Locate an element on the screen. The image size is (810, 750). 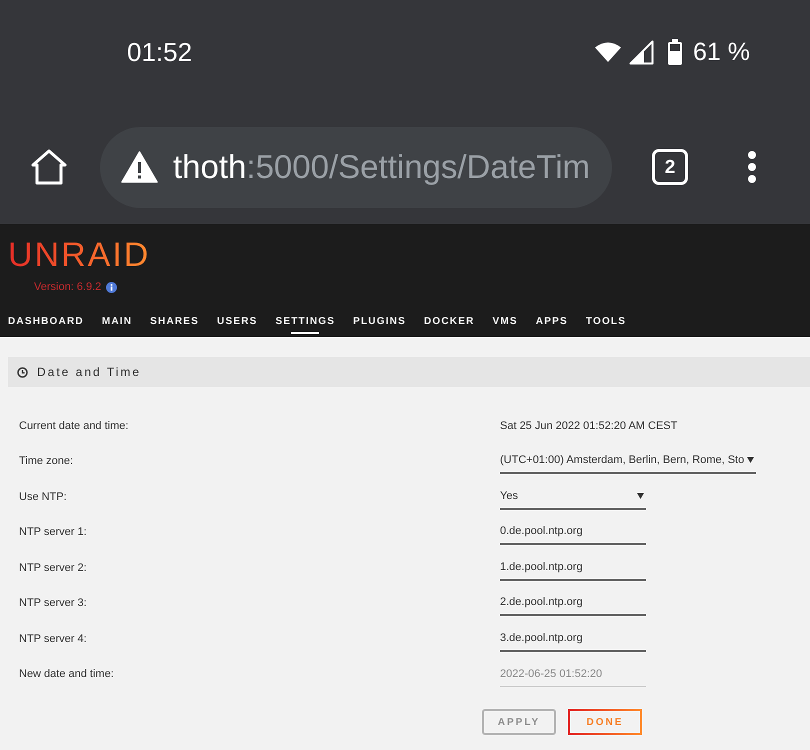
home-icon is located at coordinates (49, 167).